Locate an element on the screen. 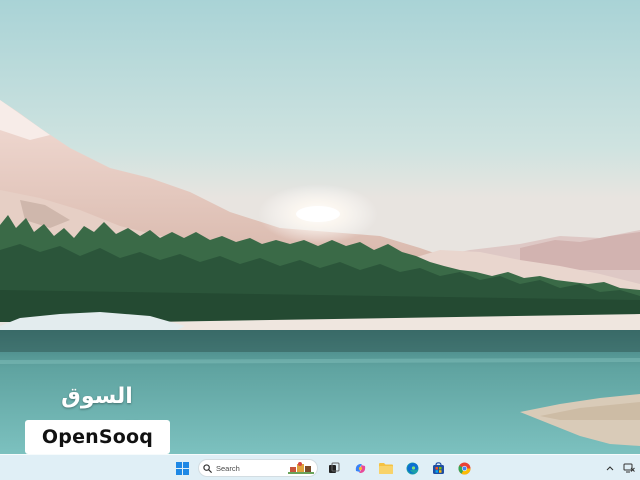 The image size is (640, 480). network-status-button is located at coordinates (629, 468).